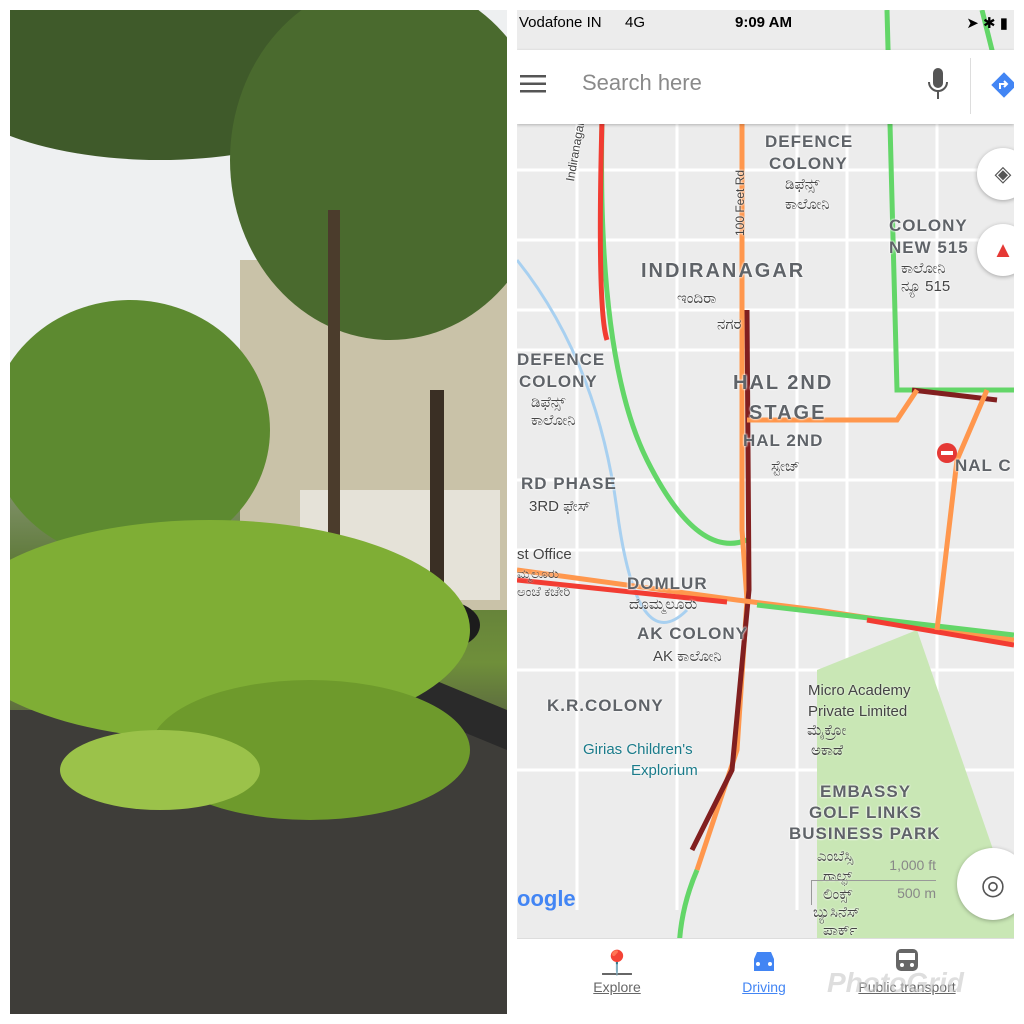 This screenshot has height=1024, width=1024. Describe the element at coordinates (764, 961) in the screenshot. I see `car-icon` at that location.